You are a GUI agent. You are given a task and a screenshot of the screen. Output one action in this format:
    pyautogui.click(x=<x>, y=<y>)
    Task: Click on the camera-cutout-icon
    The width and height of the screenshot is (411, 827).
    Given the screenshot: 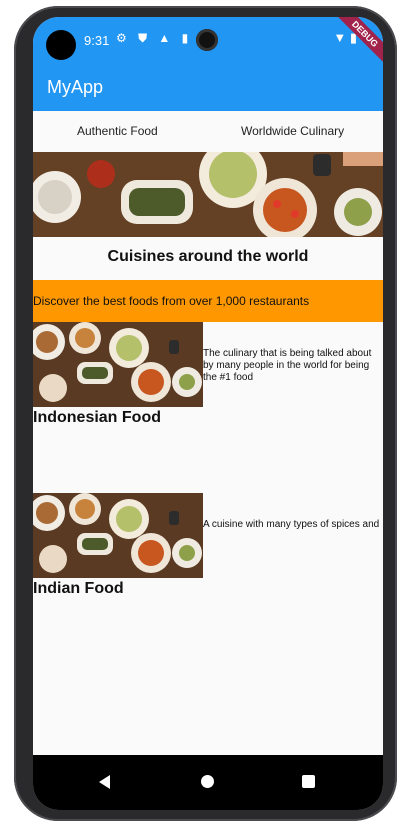 What is the action you would take?
    pyautogui.click(x=61, y=45)
    